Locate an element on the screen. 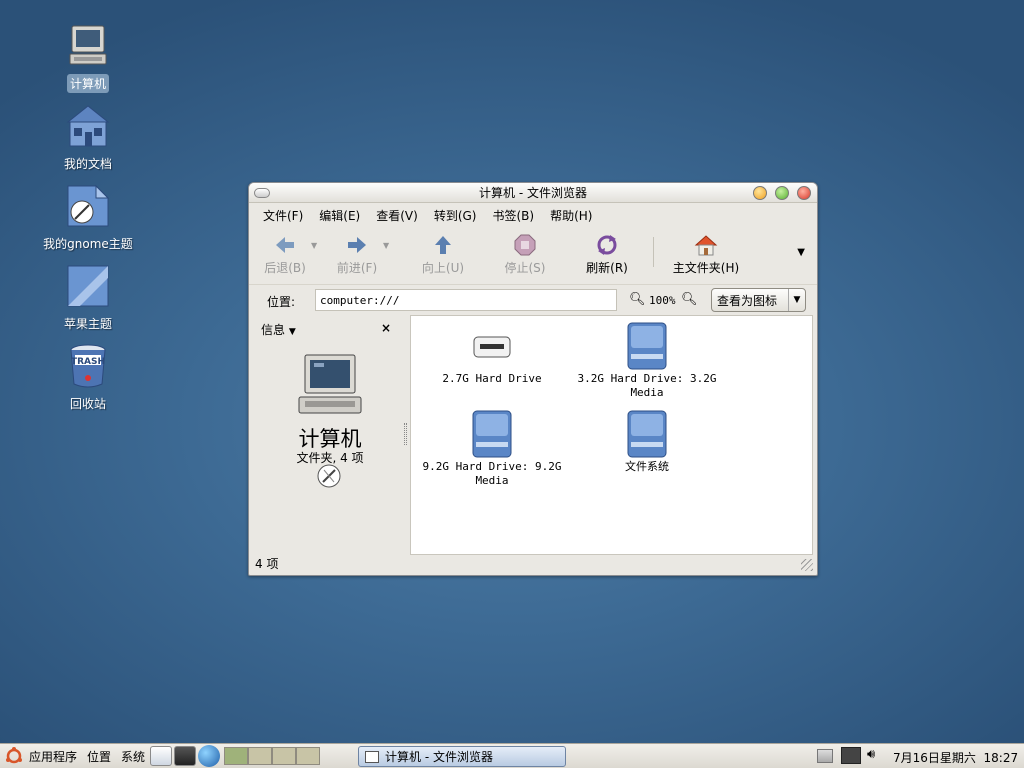  clock: 7月16日星期六 18:27 is located at coordinates (955, 757).